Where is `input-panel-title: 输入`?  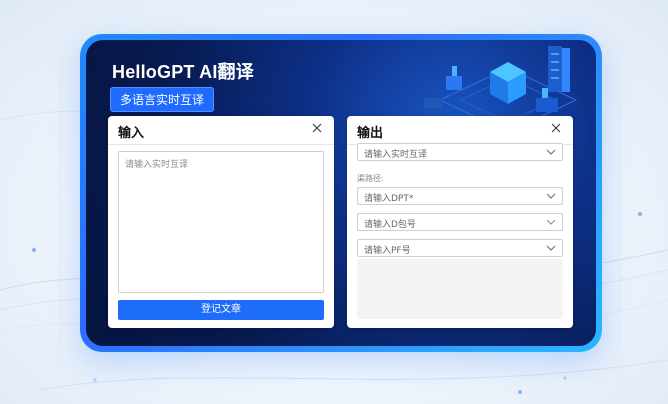 input-panel-title: 输入 is located at coordinates (131, 133).